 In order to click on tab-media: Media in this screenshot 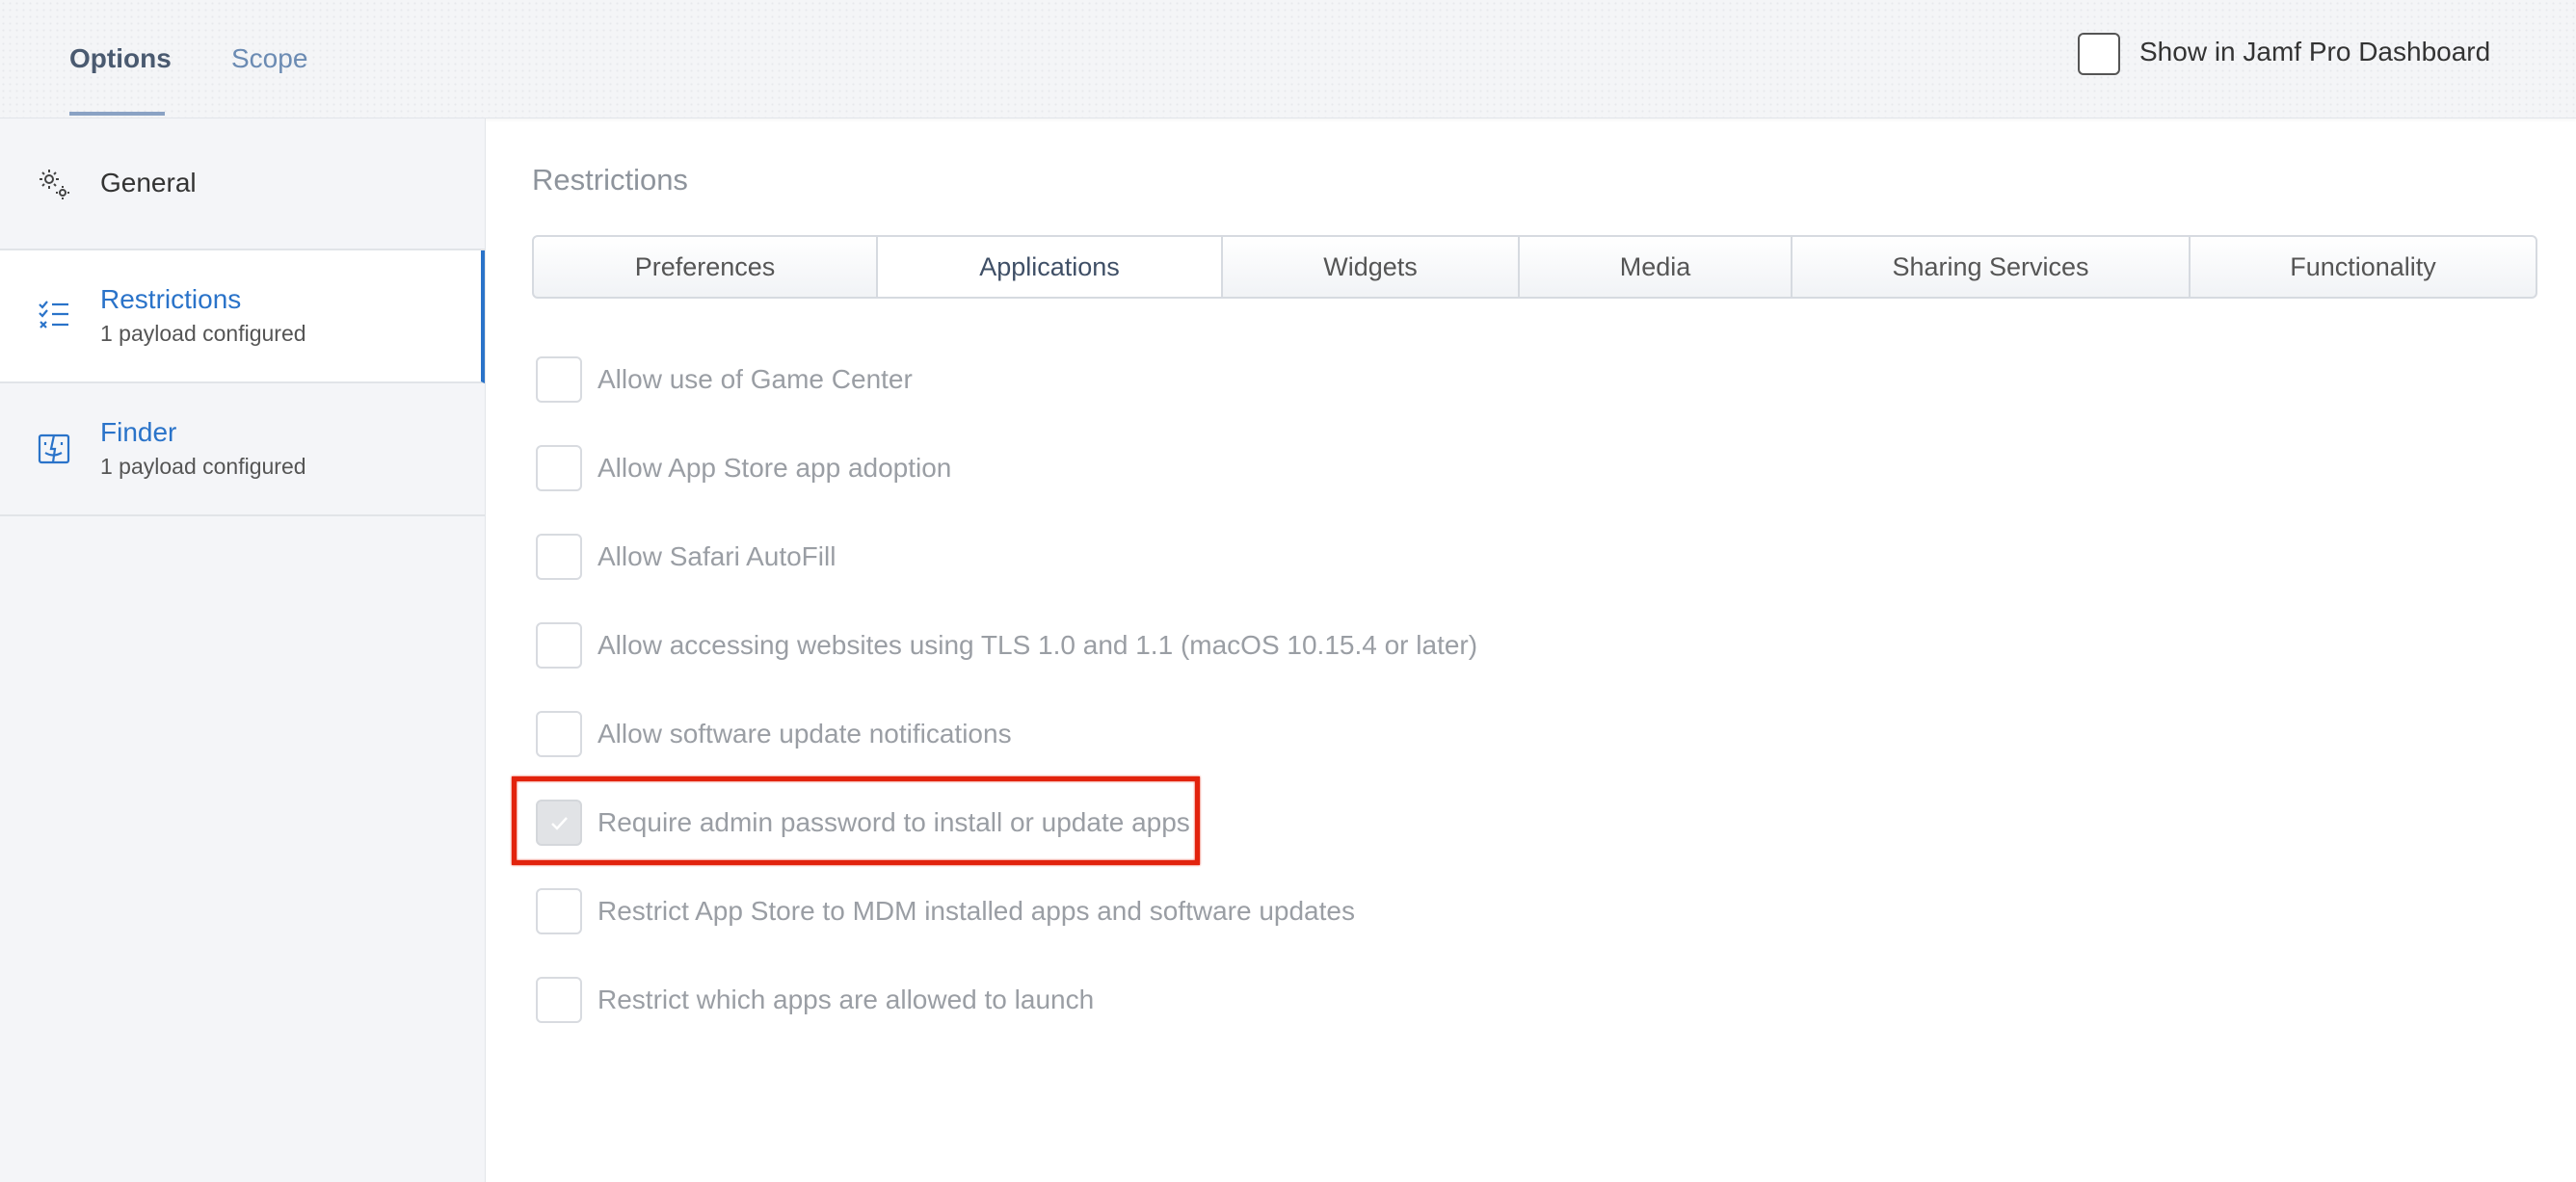, I will do `click(1656, 267)`.